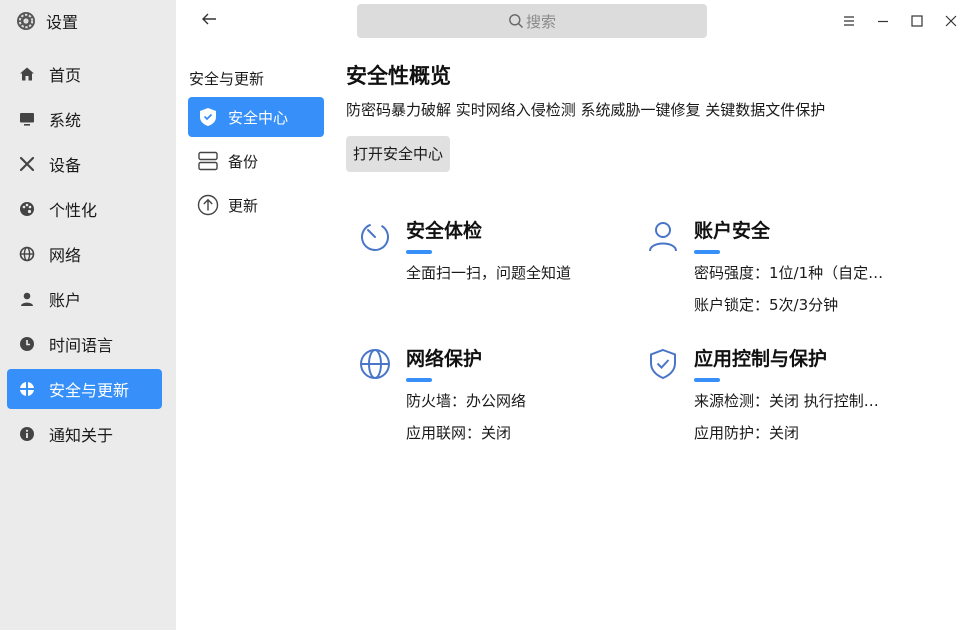  I want to click on subnav-item-label: 更新, so click(243, 205).